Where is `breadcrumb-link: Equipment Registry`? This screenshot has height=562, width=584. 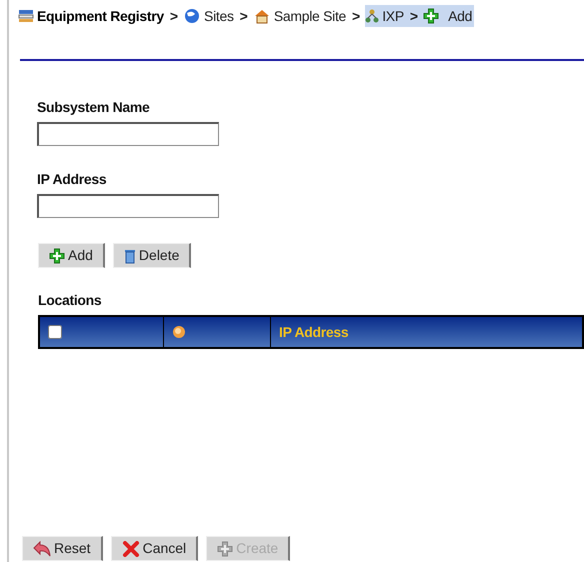
breadcrumb-link: Equipment Registry is located at coordinates (100, 16).